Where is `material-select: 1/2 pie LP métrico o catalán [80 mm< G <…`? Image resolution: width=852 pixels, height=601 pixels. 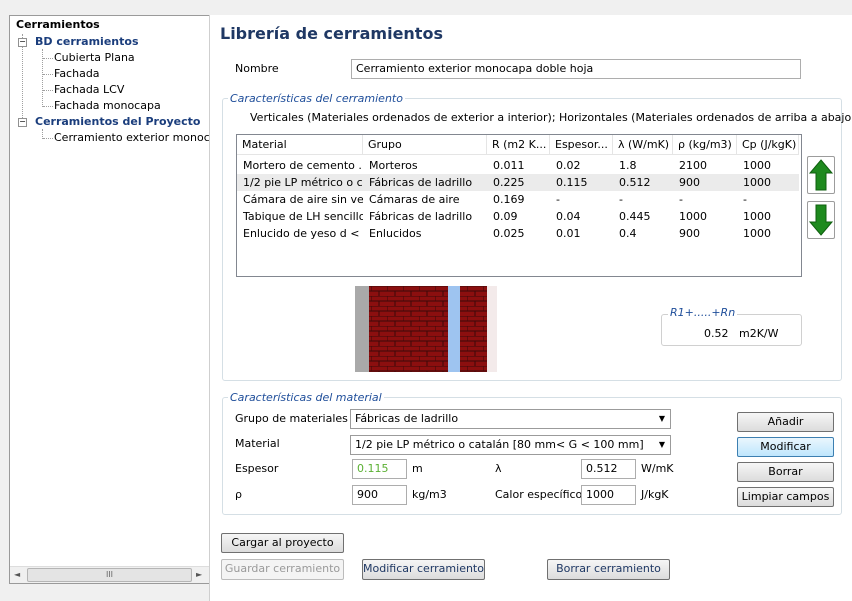
material-select: 1/2 pie LP métrico o catalán [80 mm< G <… is located at coordinates (510, 445).